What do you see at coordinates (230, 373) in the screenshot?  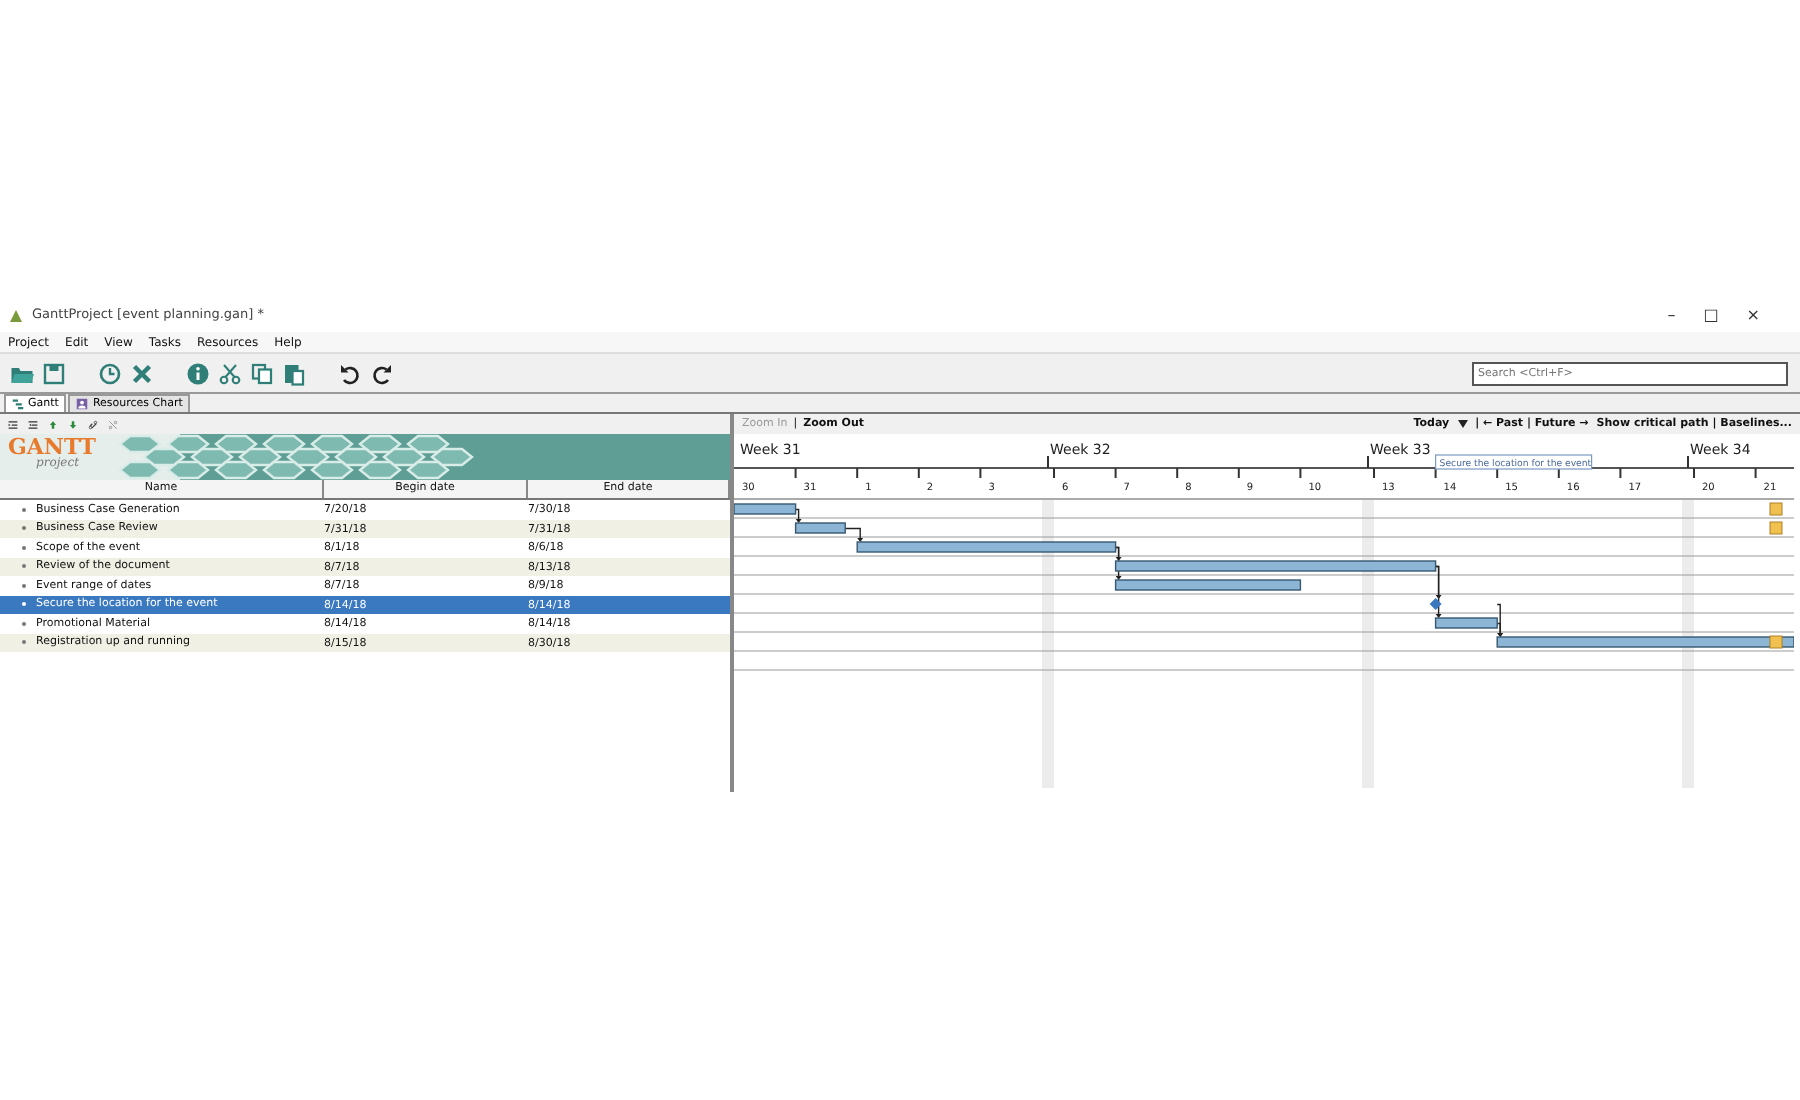 I see `scissors-icon` at bounding box center [230, 373].